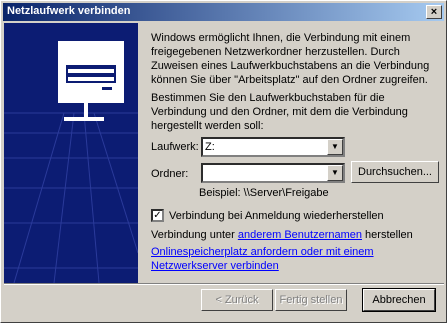 The image size is (447, 323). I want to click on folder-label: Ordner:, so click(170, 174).